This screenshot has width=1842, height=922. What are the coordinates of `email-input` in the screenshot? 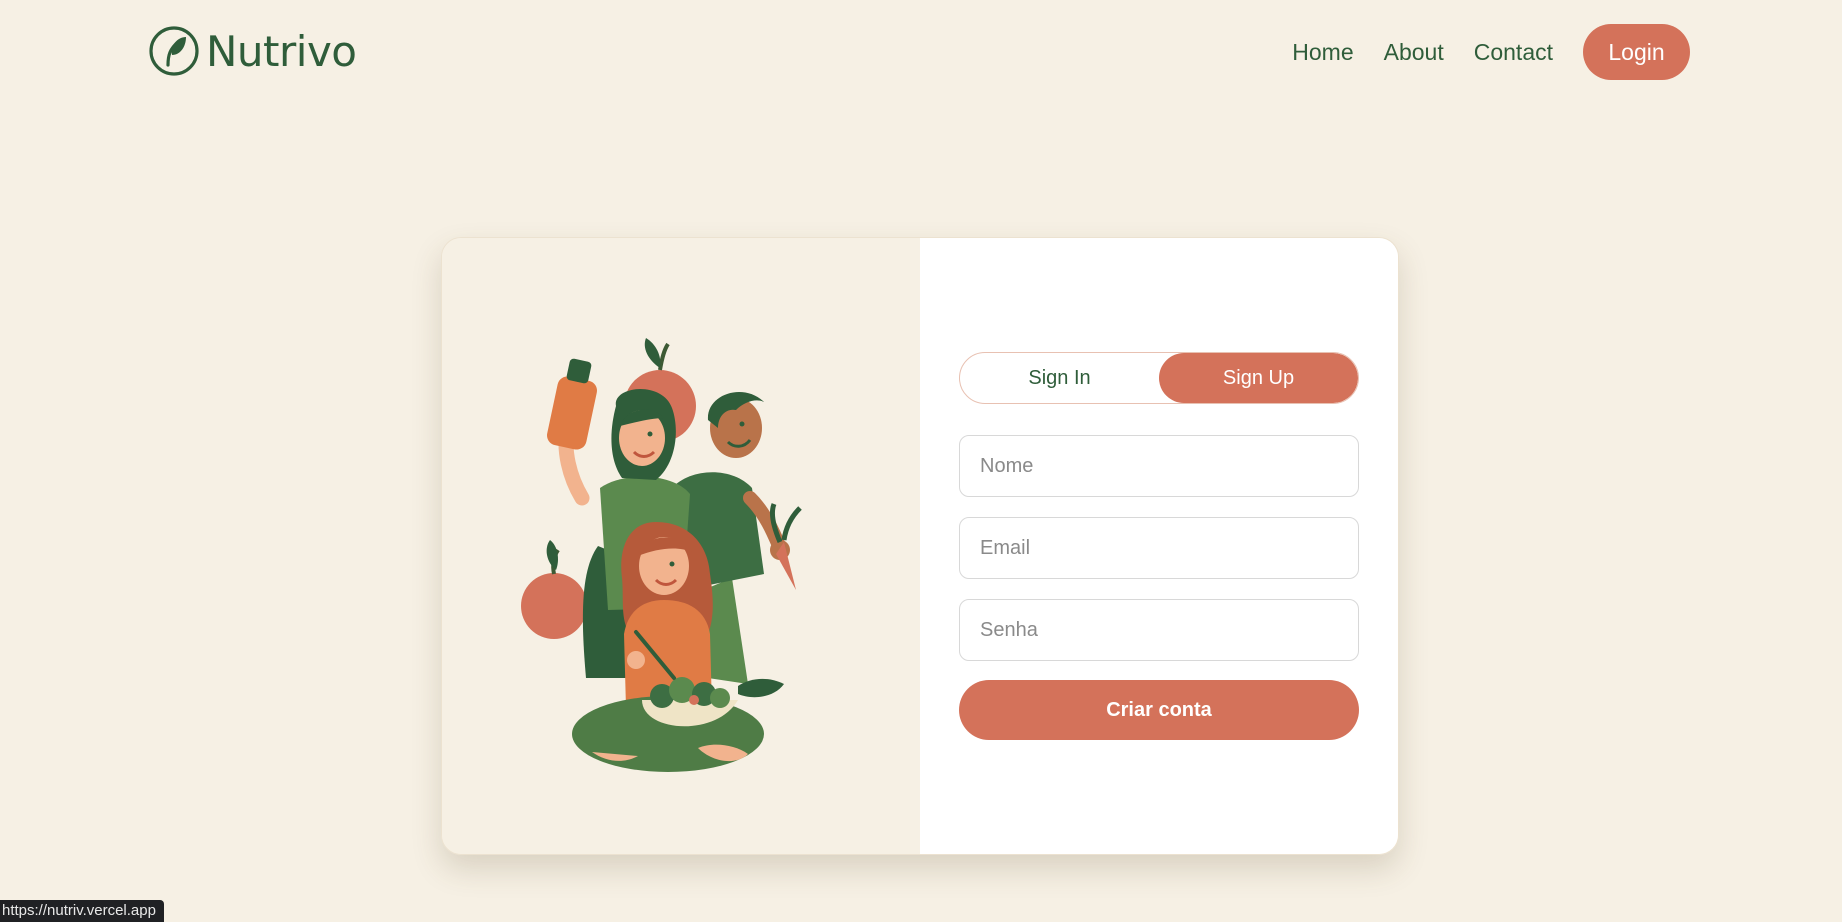 It's located at (1159, 548).